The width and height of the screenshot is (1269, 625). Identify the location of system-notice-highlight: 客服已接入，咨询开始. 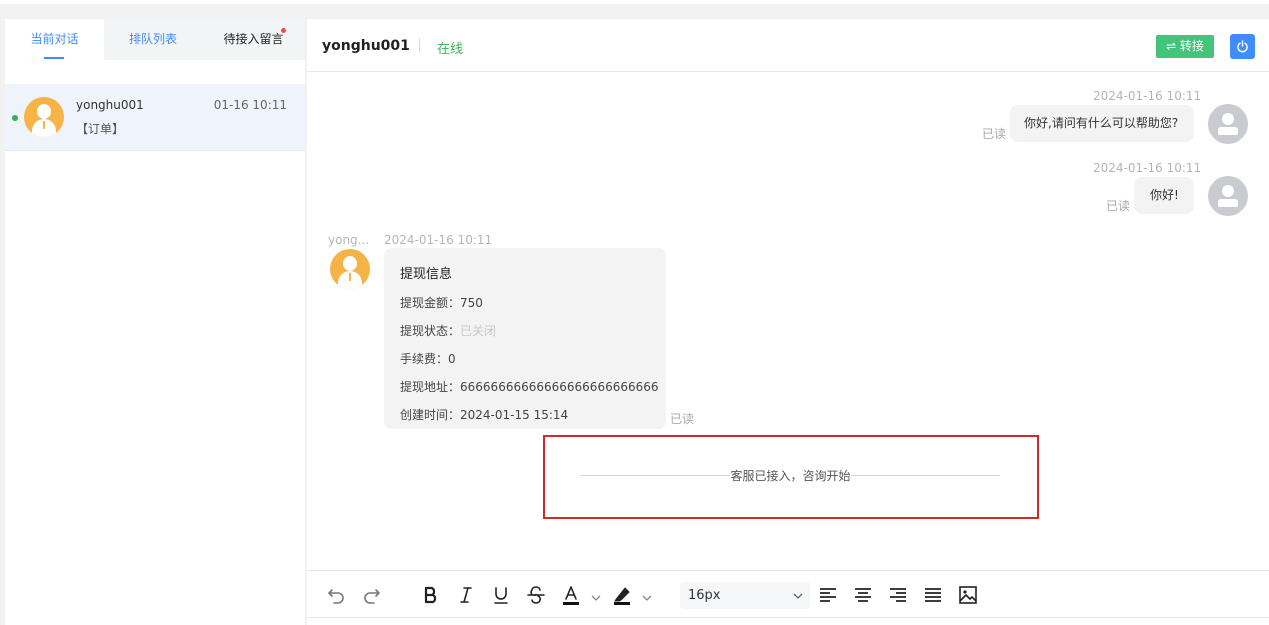
(791, 477).